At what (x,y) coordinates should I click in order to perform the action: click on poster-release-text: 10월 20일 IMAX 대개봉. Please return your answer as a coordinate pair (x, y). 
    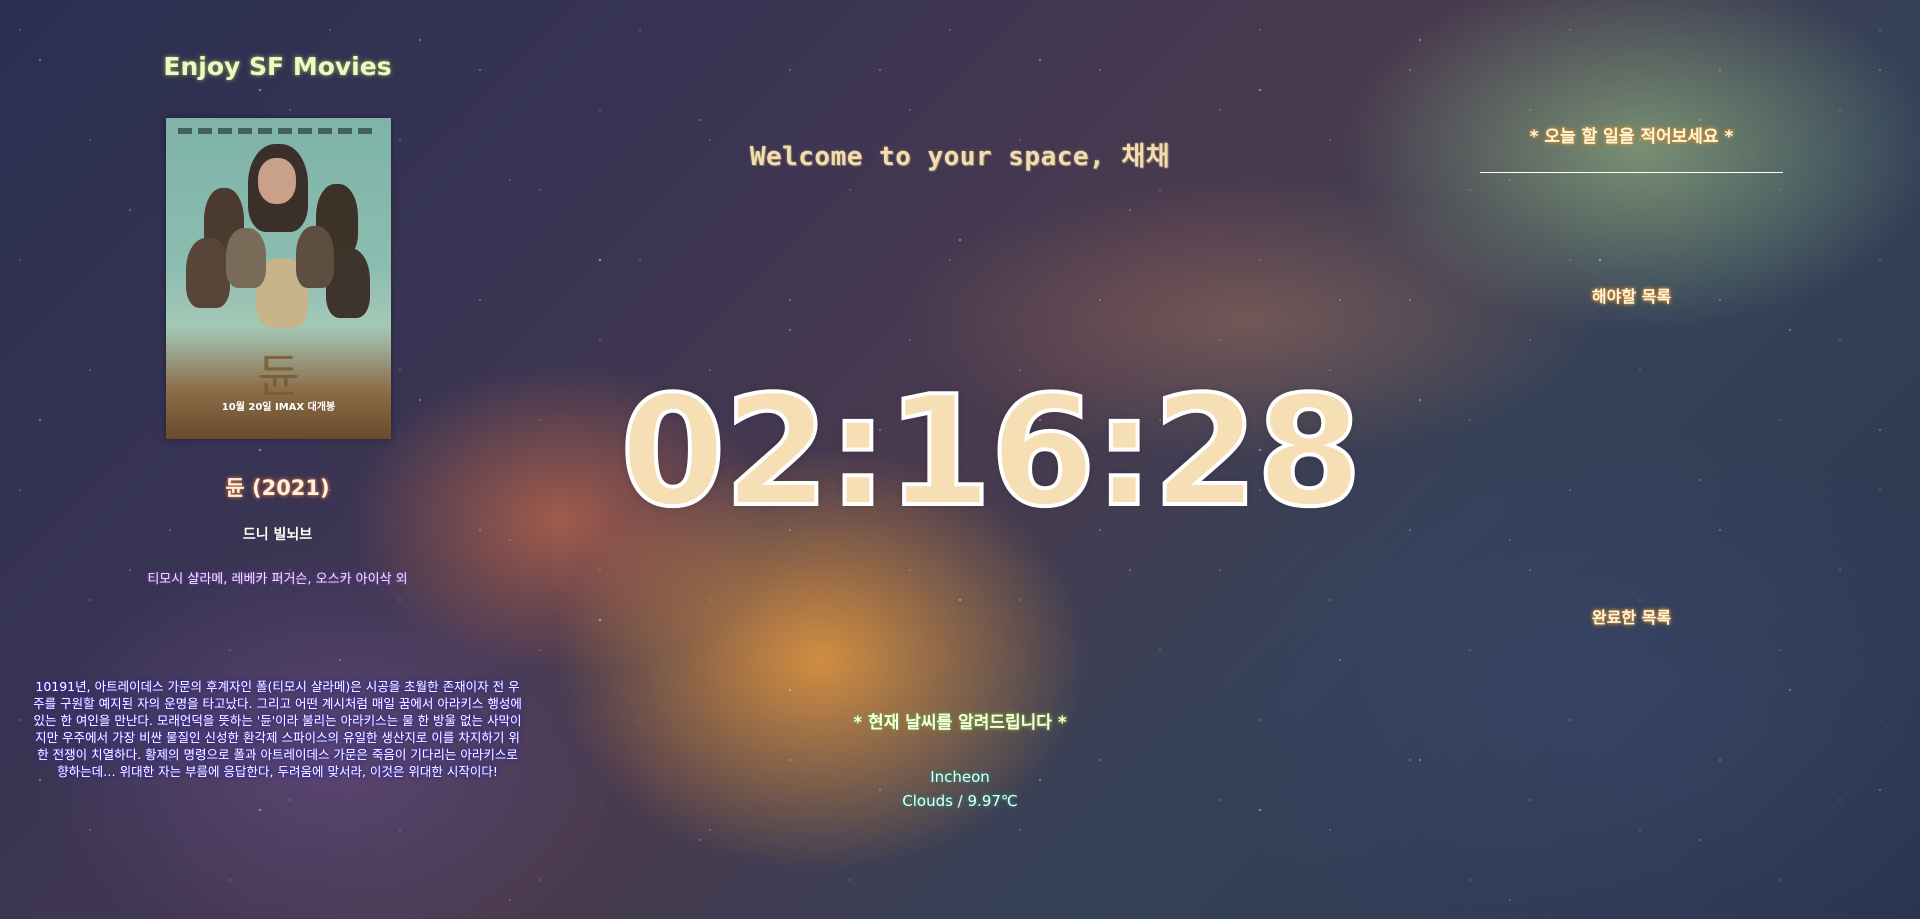
    Looking at the image, I should click on (278, 407).